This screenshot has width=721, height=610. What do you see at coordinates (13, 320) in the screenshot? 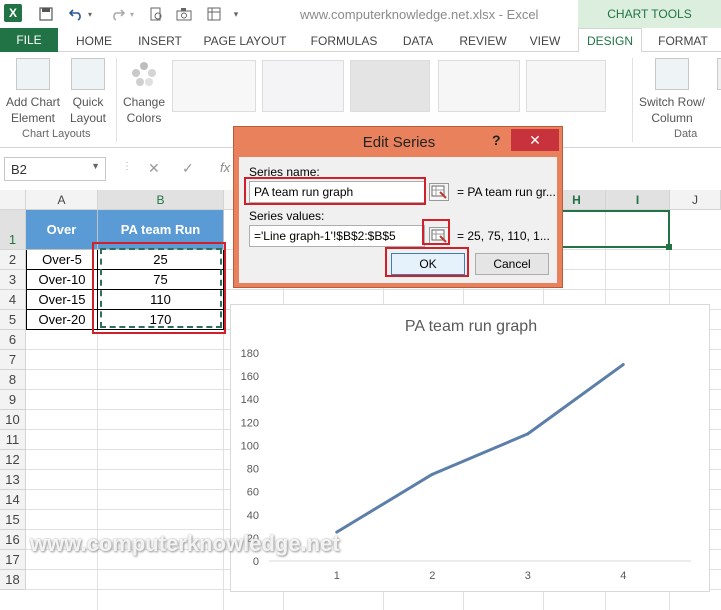
I see `row-header-5: 5` at bounding box center [13, 320].